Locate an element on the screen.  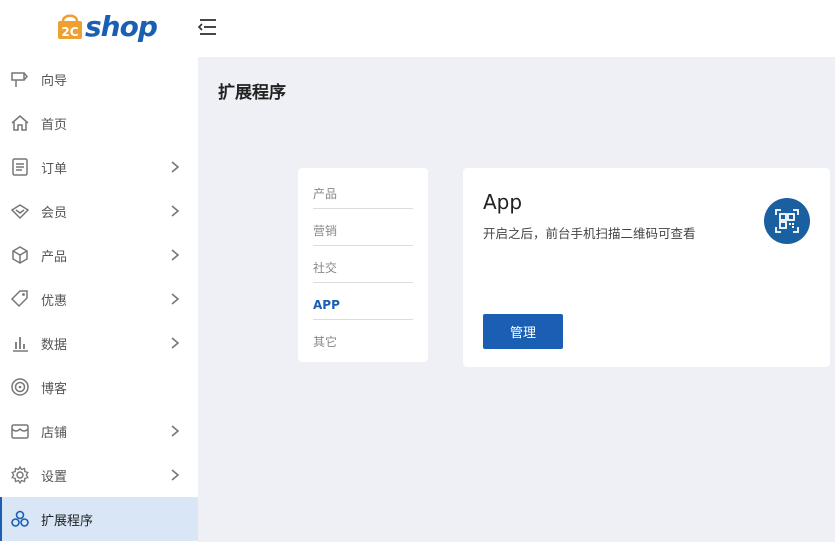
target-icon is located at coordinates (20, 387).